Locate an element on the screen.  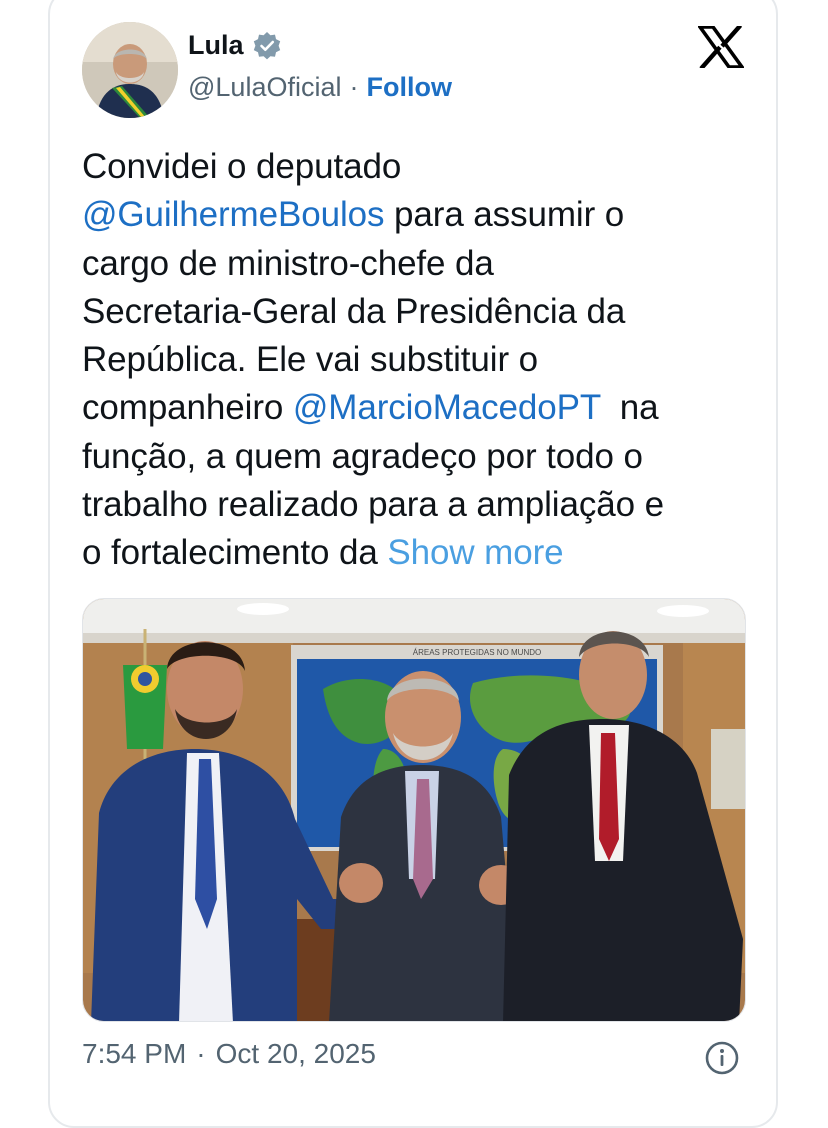
tweet-text-segment: companheiro is located at coordinates (187, 408).